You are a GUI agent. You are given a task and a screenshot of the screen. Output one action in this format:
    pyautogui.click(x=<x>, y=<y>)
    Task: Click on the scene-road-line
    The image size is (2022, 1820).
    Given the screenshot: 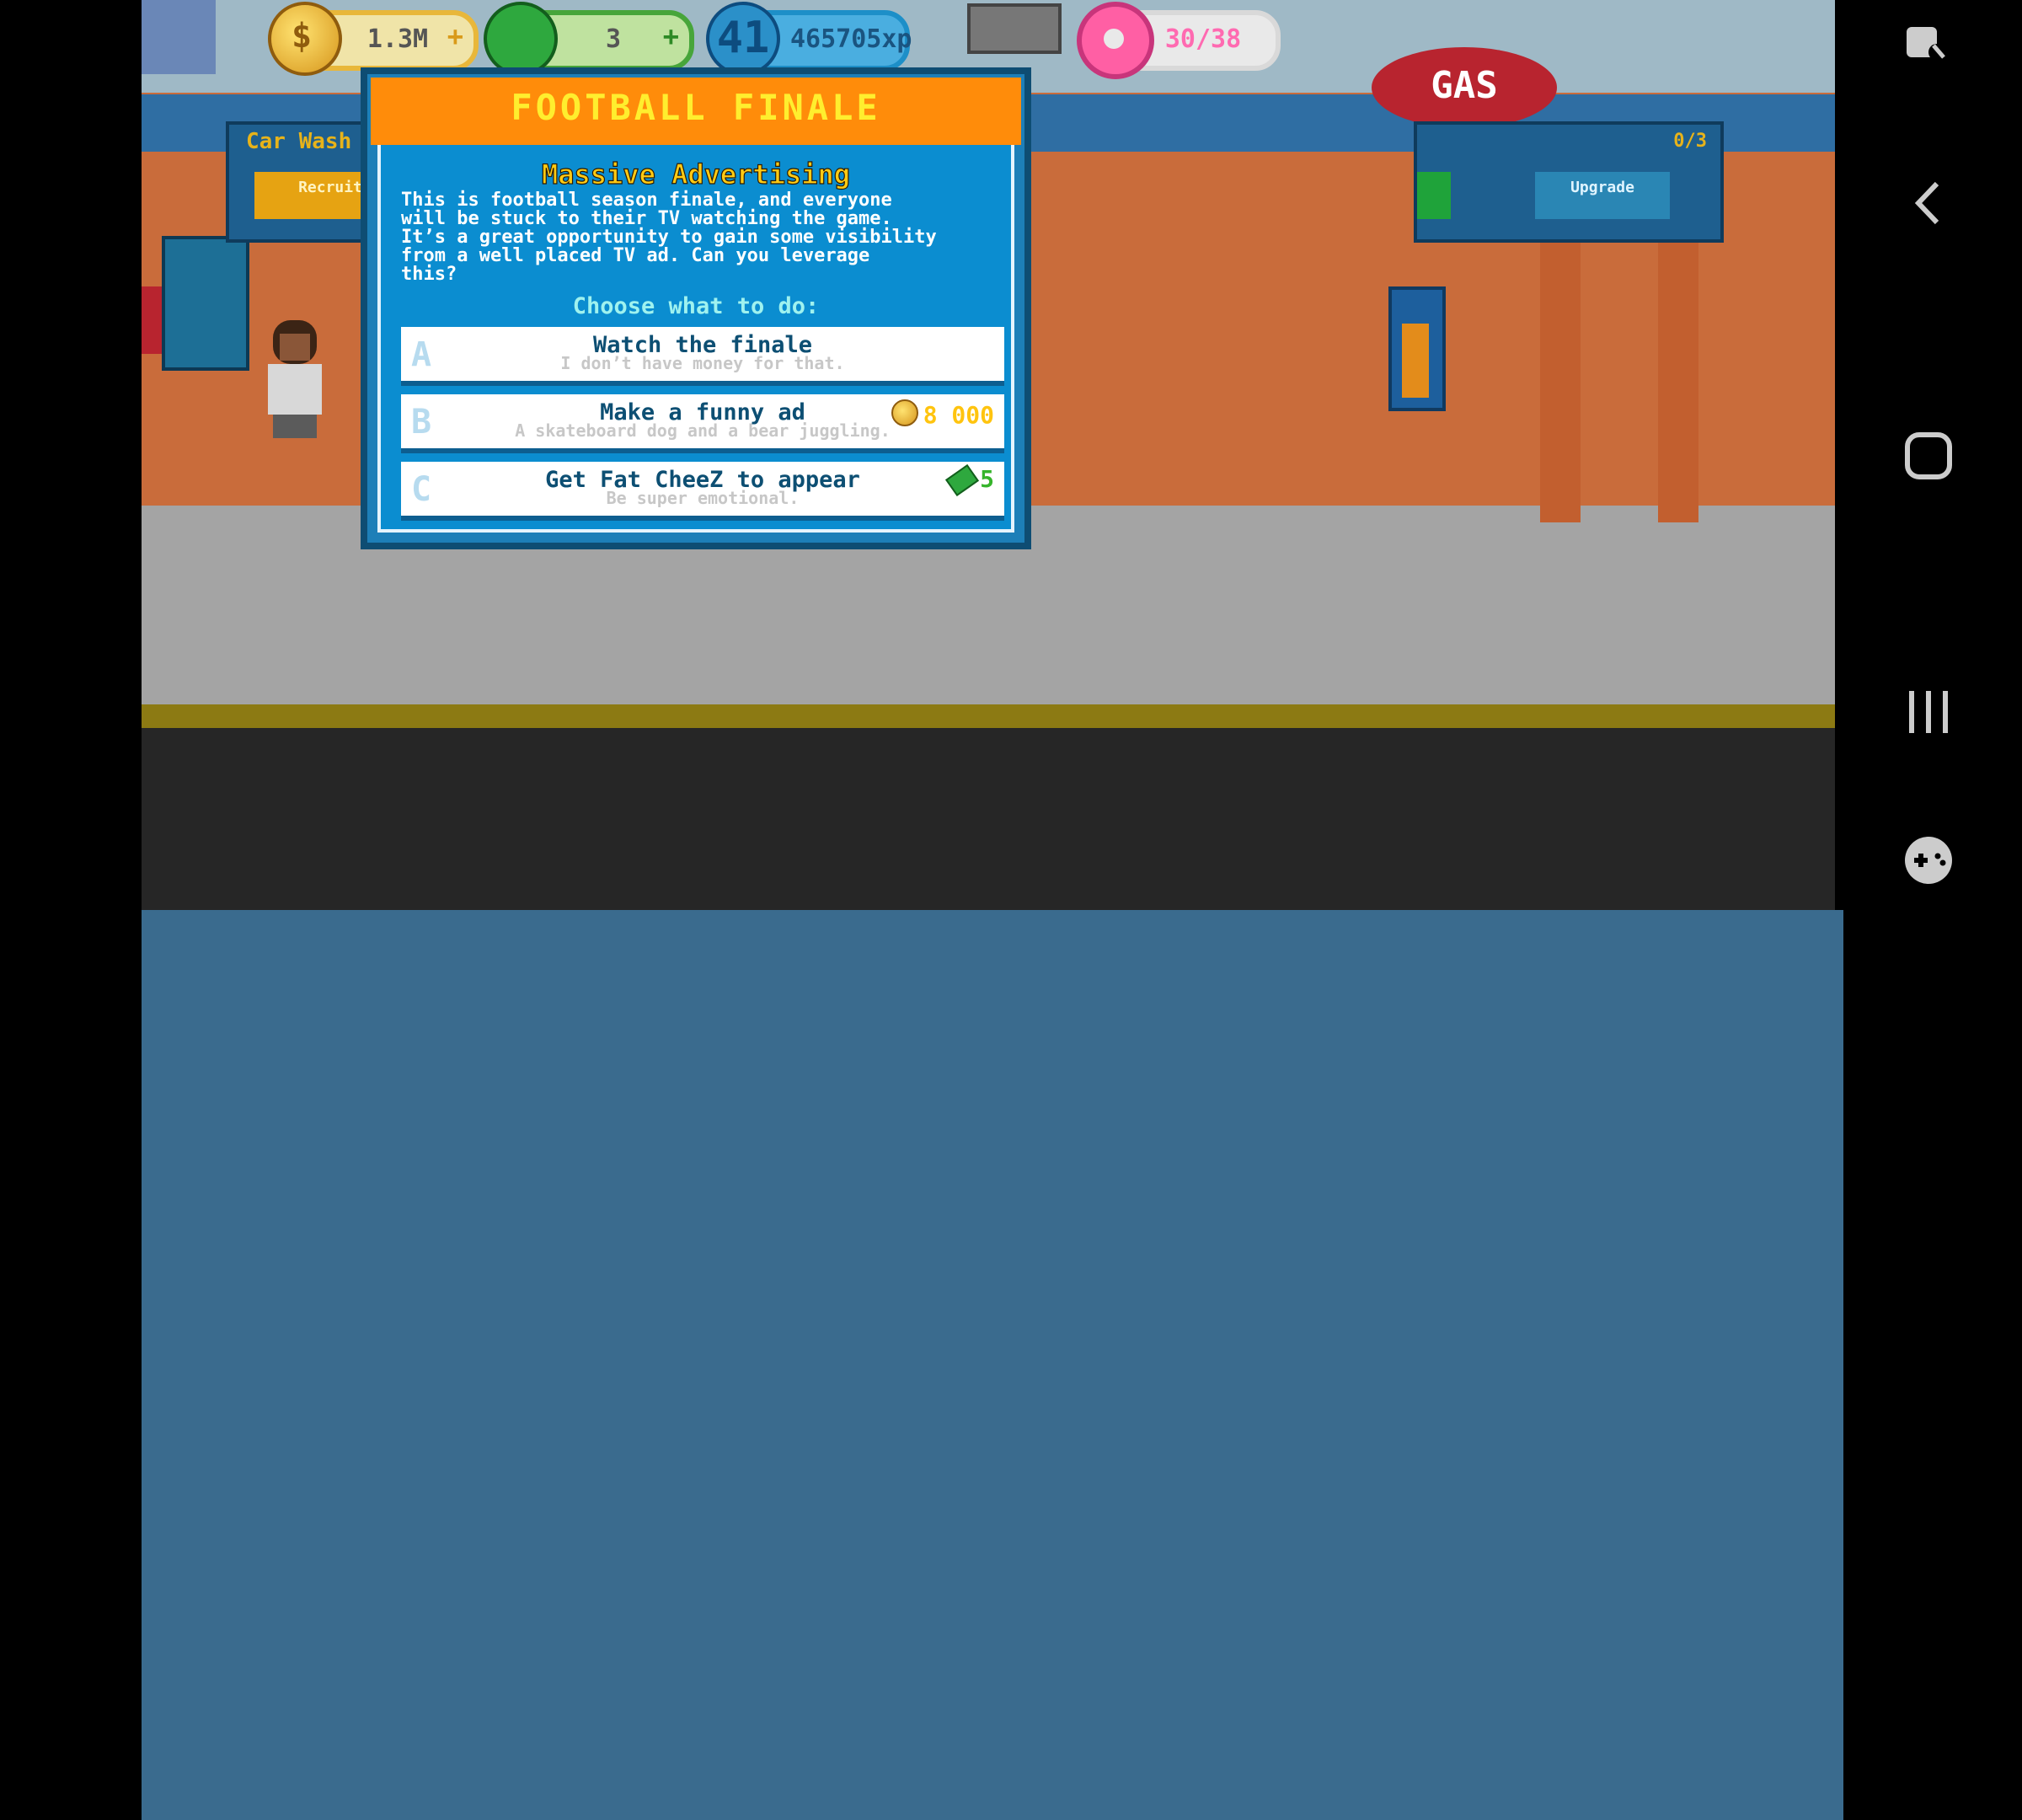 What is the action you would take?
    pyautogui.click(x=992, y=716)
    